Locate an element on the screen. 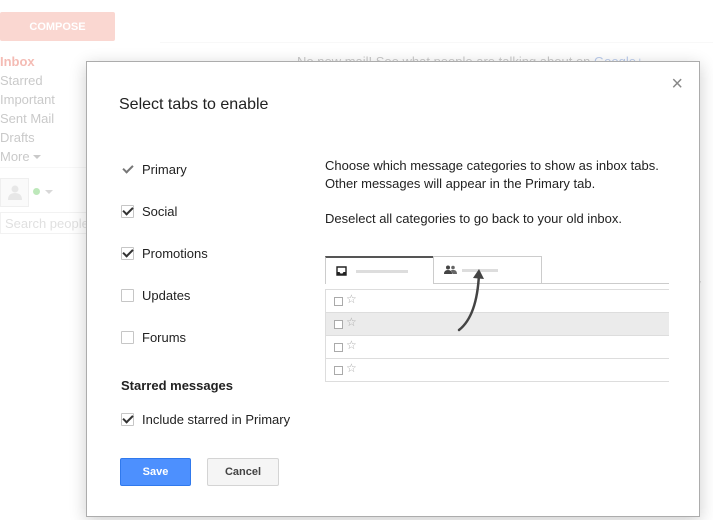 This screenshot has height=520, width=713. preview-tab-primary is located at coordinates (379, 270).